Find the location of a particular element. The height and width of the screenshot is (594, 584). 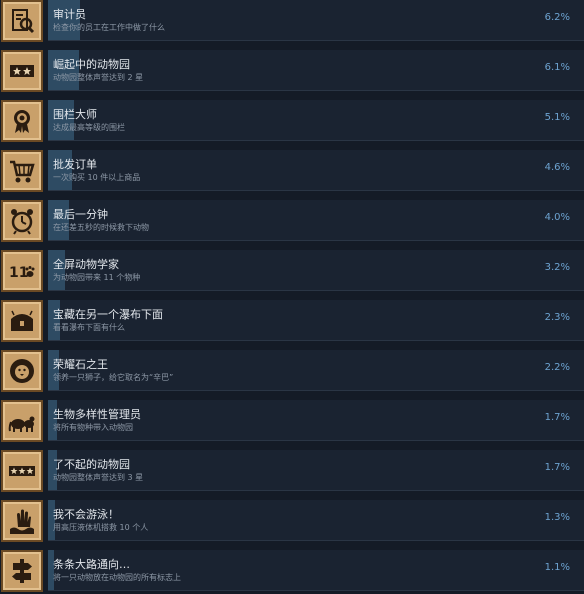

achievement-description: 将所有物种带入动物园 is located at coordinates (93, 427).